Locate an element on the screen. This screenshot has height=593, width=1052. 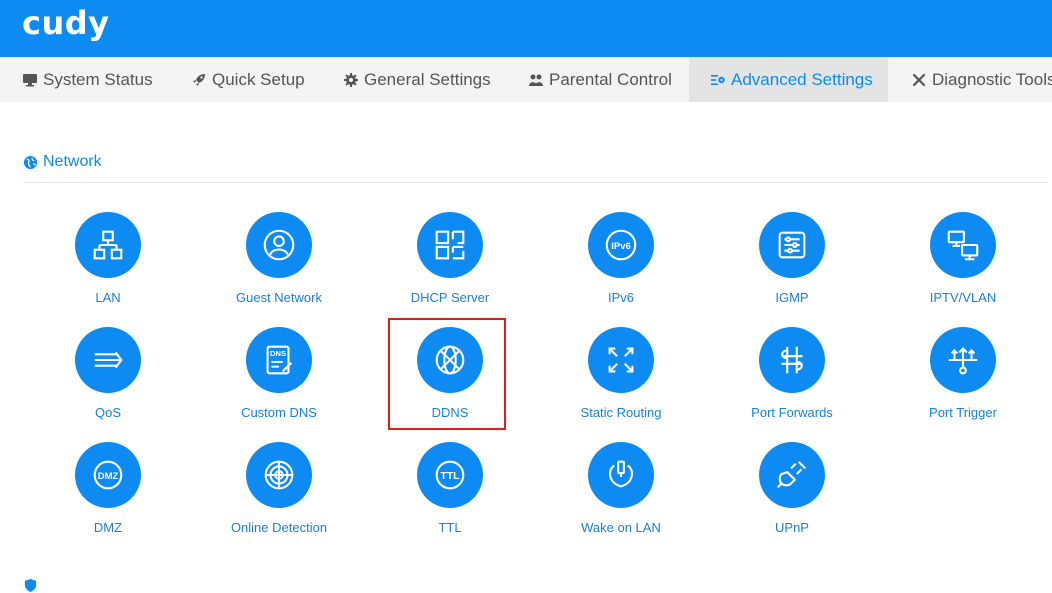
tab-system-status: System Status is located at coordinates (87, 79).